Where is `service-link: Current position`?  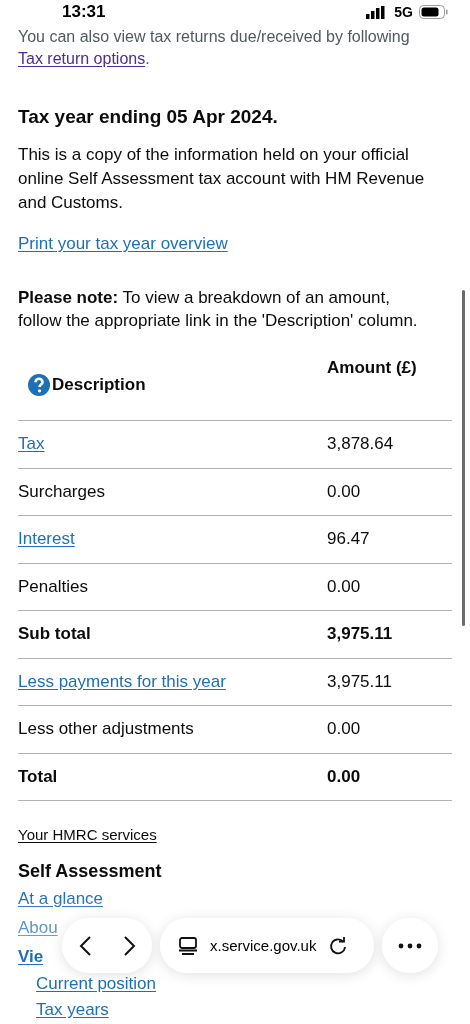 service-link: Current position is located at coordinates (96, 984).